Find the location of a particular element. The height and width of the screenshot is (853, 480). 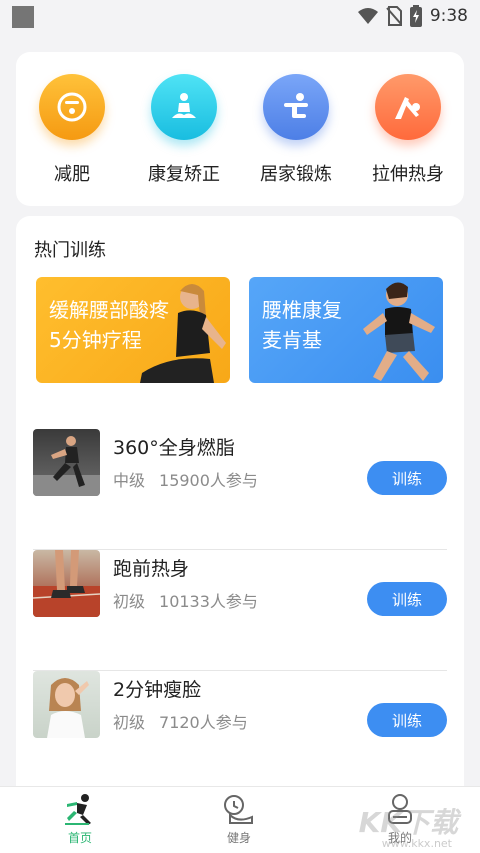

training-title: 跑前热身 is located at coordinates (151, 569).